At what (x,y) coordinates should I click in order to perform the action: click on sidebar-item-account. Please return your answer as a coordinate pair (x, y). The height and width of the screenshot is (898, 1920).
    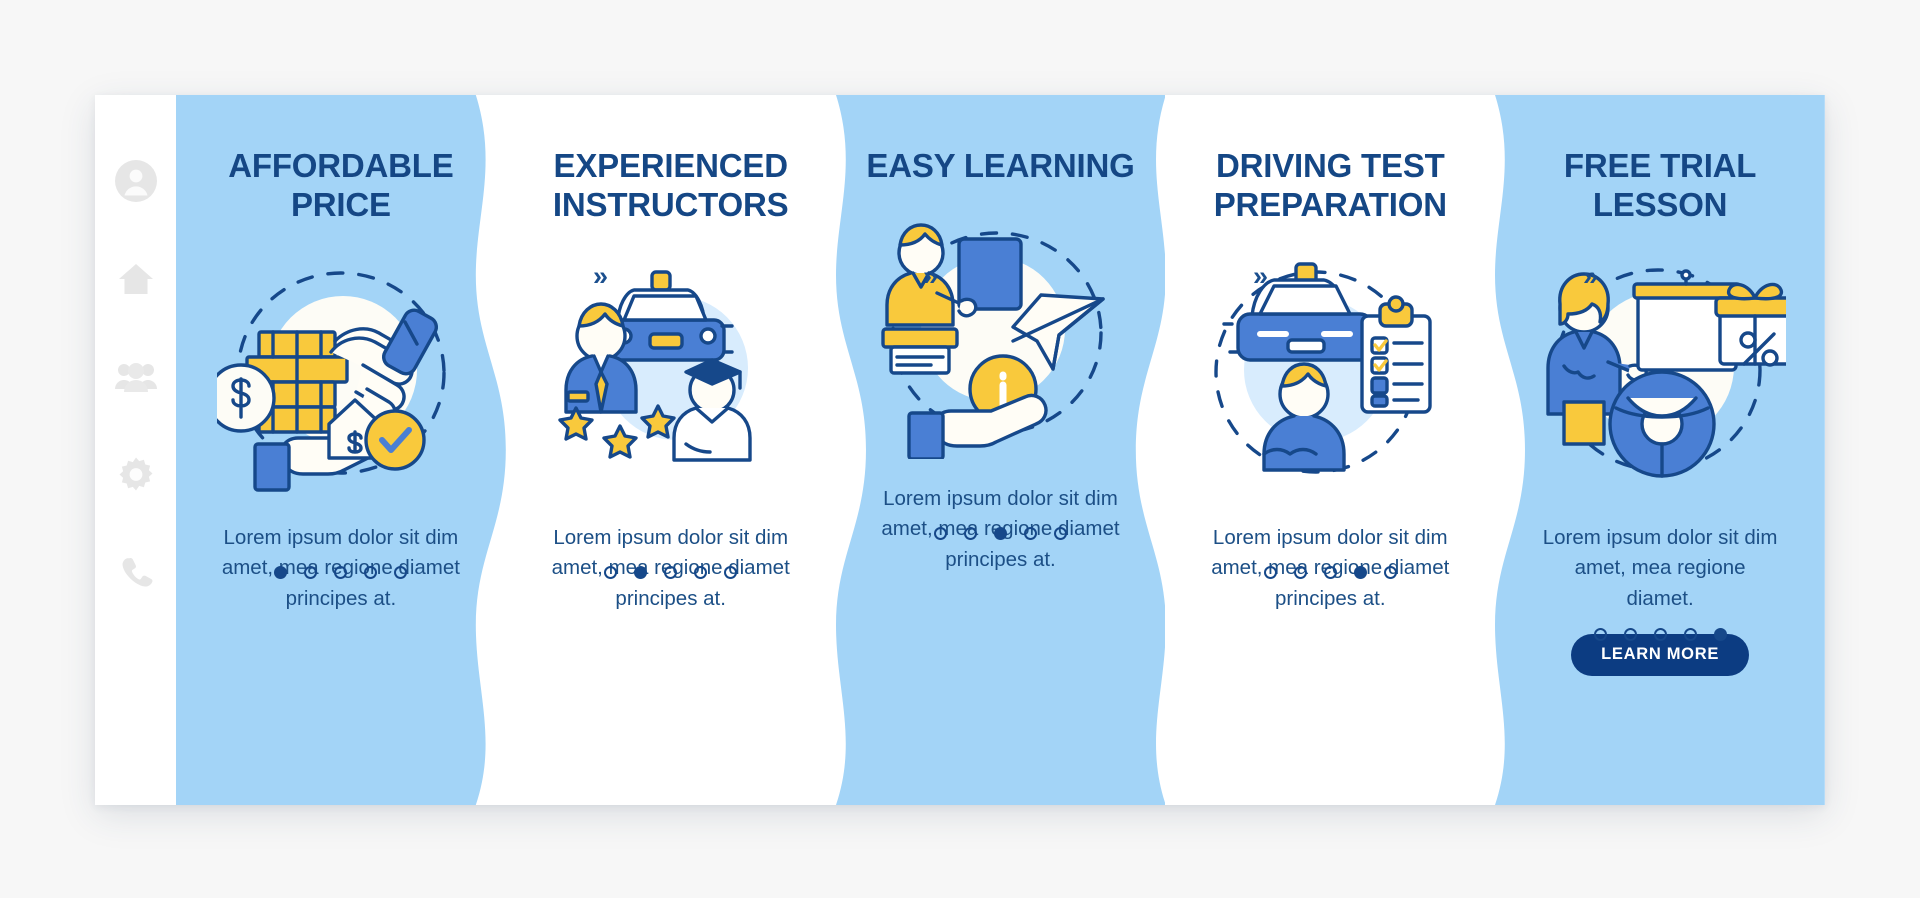
    Looking at the image, I should click on (136, 181).